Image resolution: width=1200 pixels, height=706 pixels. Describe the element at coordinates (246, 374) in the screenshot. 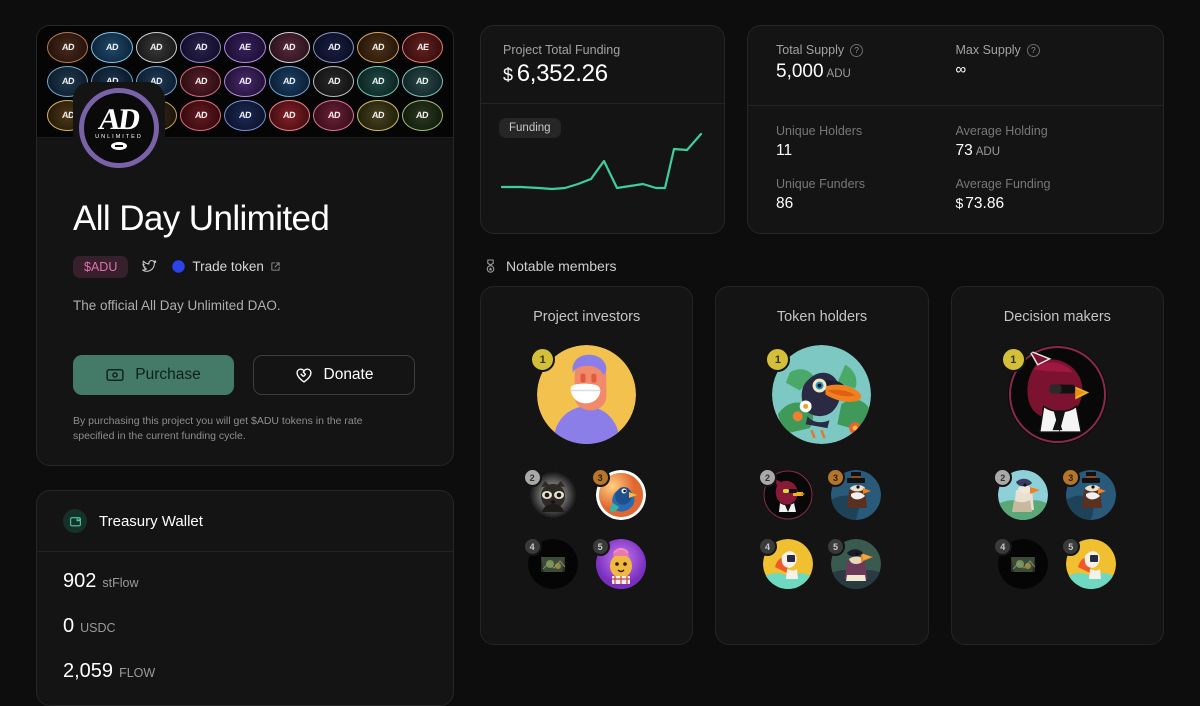

I see `project-action-buttons: Purchase Donate` at that location.